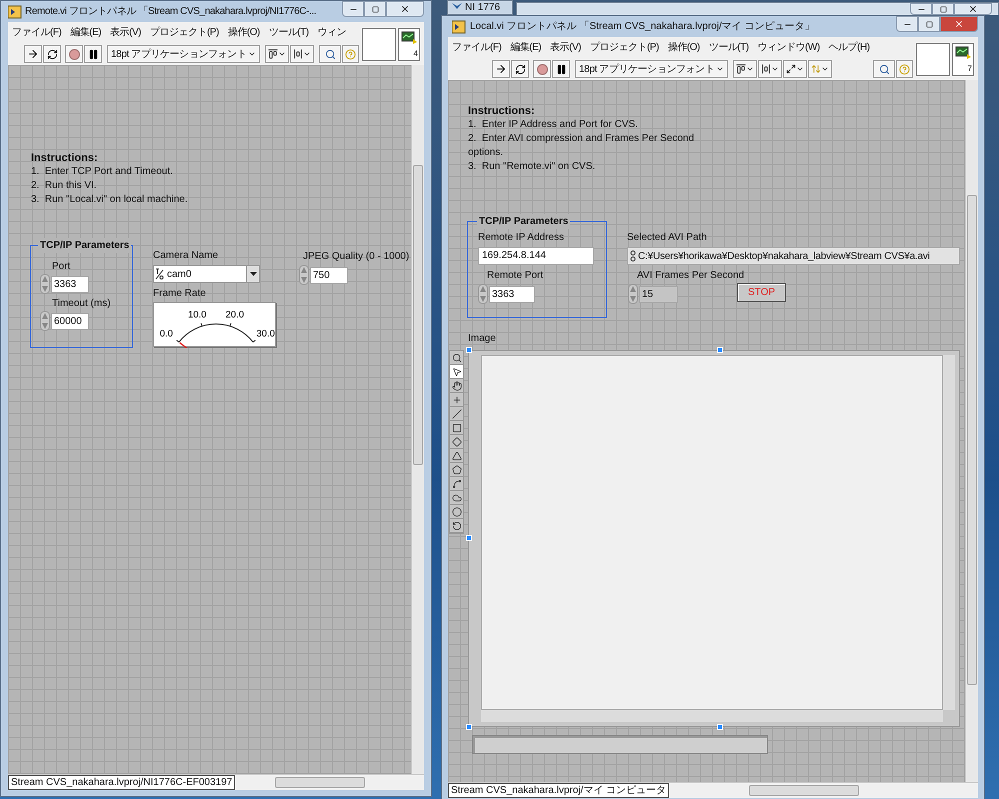 Image resolution: width=999 pixels, height=799 pixels. I want to click on path-icon, so click(633, 256).